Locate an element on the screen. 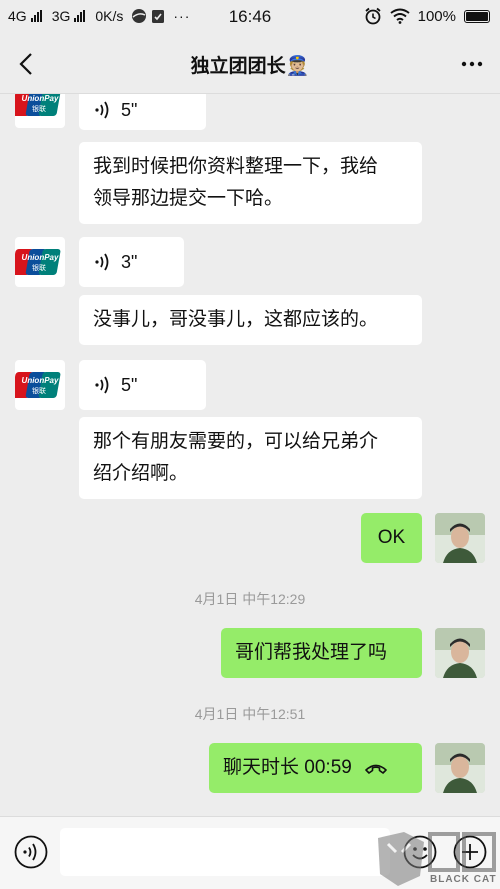  voice-input-icon is located at coordinates (31, 852).